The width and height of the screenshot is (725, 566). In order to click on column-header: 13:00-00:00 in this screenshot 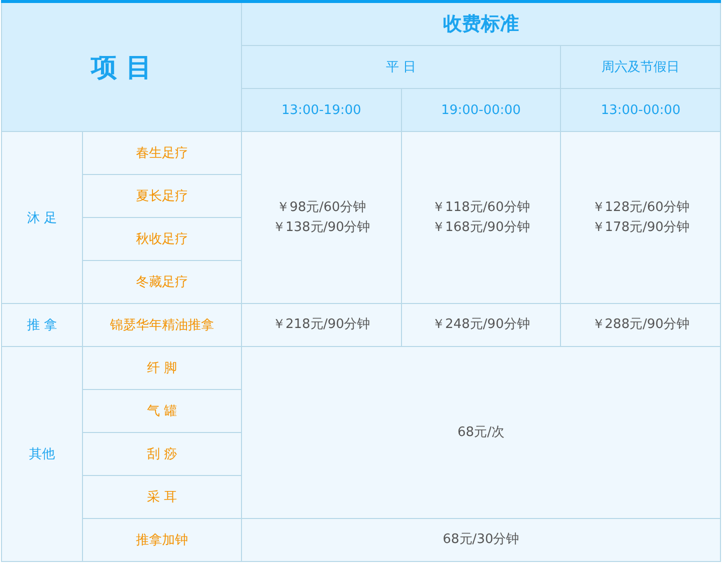, I will do `click(640, 110)`.